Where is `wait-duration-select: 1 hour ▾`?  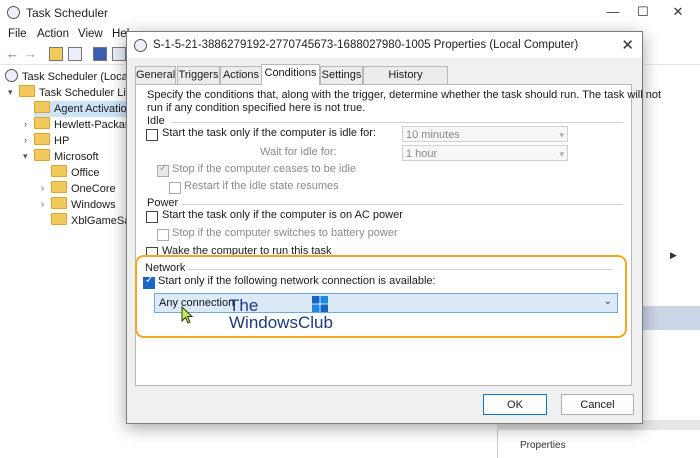
wait-duration-select: 1 hour ▾ is located at coordinates (485, 153).